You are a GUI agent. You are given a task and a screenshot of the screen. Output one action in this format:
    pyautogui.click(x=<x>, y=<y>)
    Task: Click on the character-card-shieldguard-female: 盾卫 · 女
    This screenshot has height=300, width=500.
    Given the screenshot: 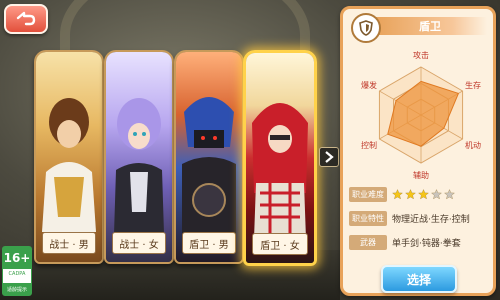 What is the action you would take?
    pyautogui.click(x=280, y=158)
    